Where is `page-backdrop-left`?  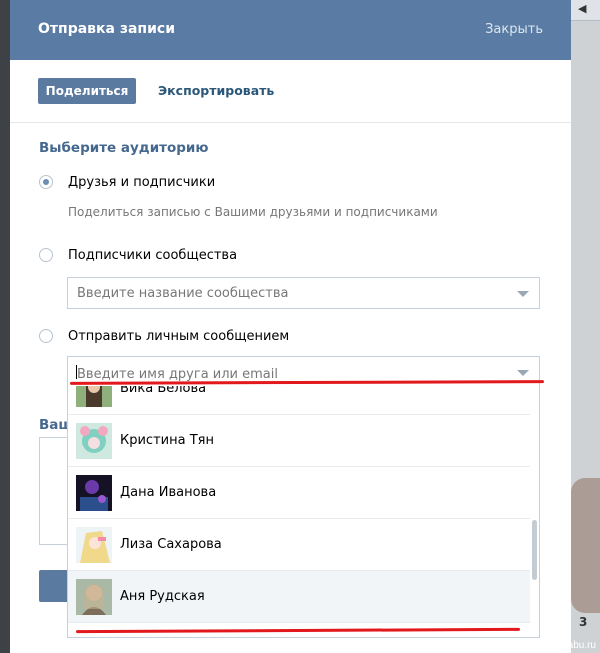
page-backdrop-left is located at coordinates (5, 326).